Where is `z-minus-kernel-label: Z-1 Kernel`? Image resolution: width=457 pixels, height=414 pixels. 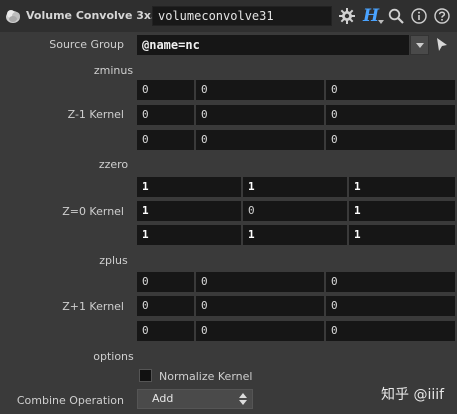 z-minus-kernel-label: Z-1 Kernel is located at coordinates (95, 114).